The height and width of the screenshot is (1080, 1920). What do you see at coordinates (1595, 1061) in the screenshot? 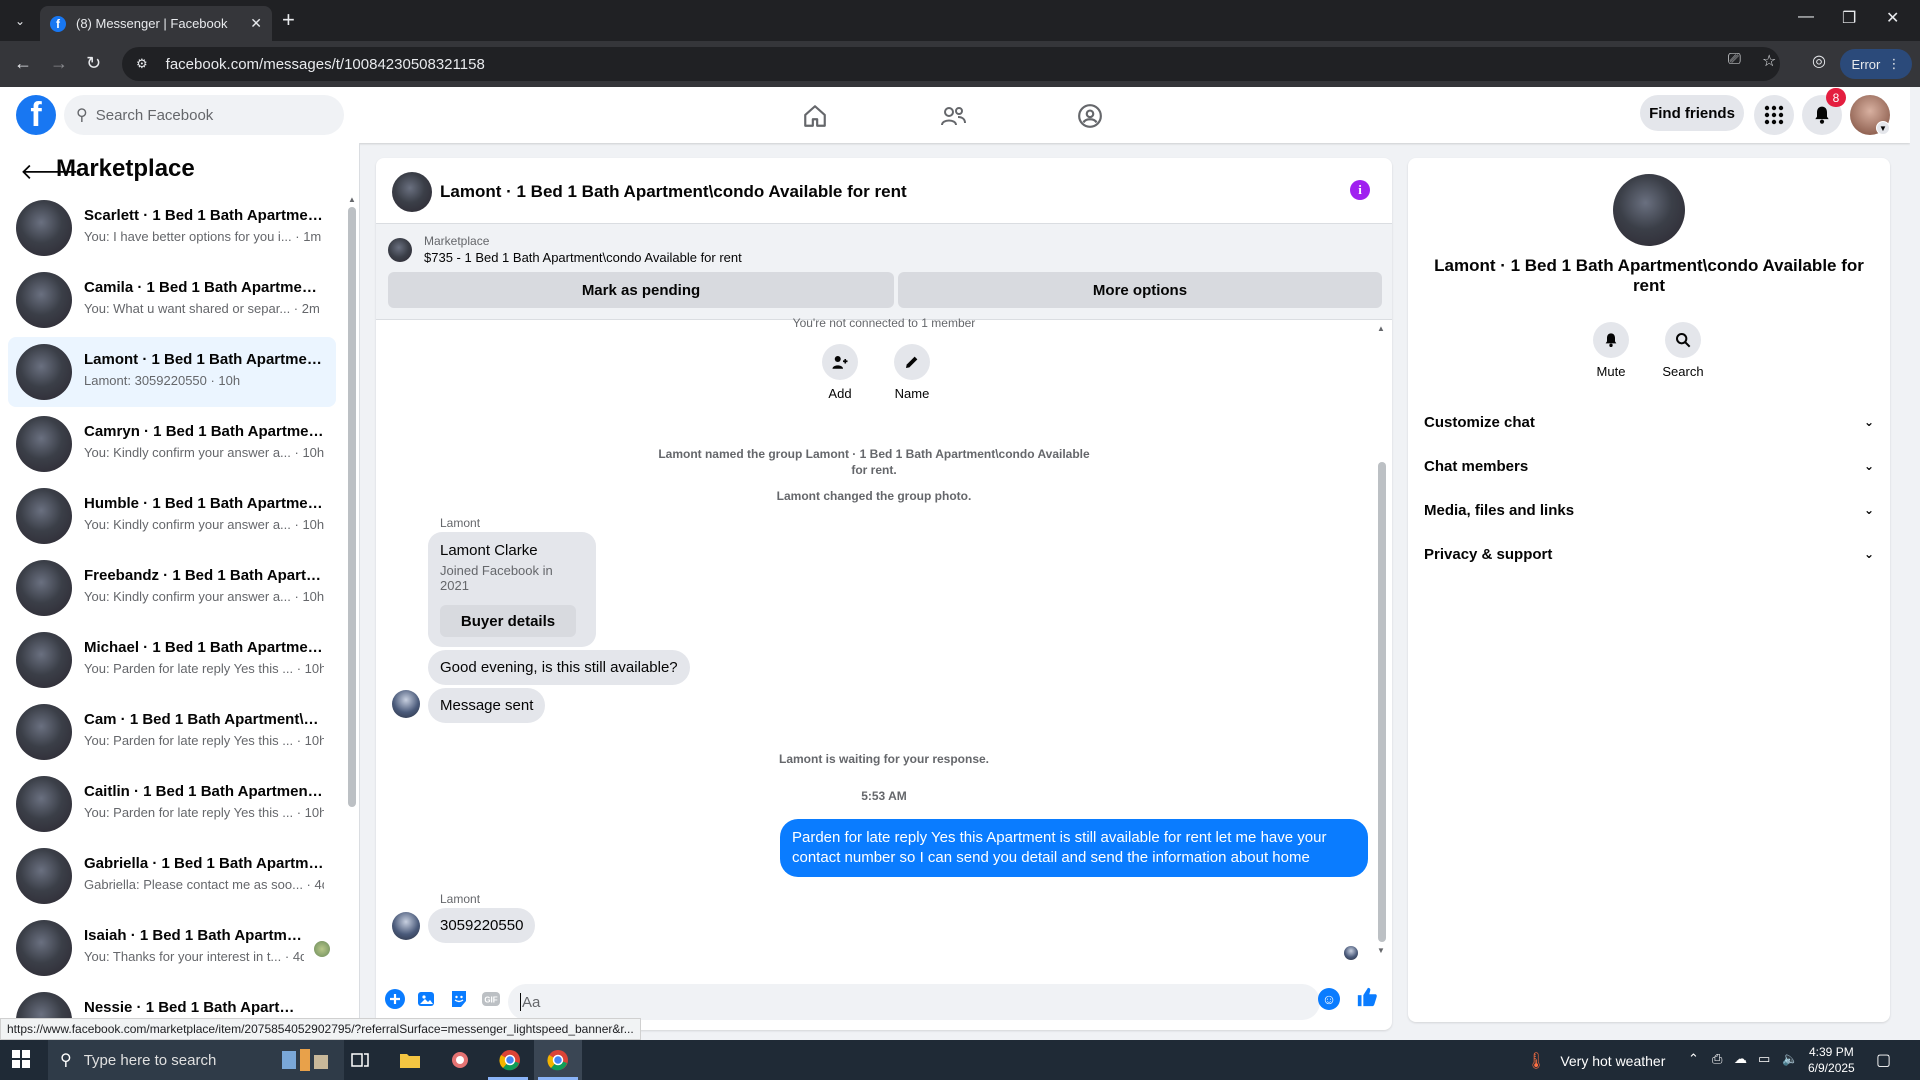
I see `weather-widget: 🌡 Very hot weather` at bounding box center [1595, 1061].